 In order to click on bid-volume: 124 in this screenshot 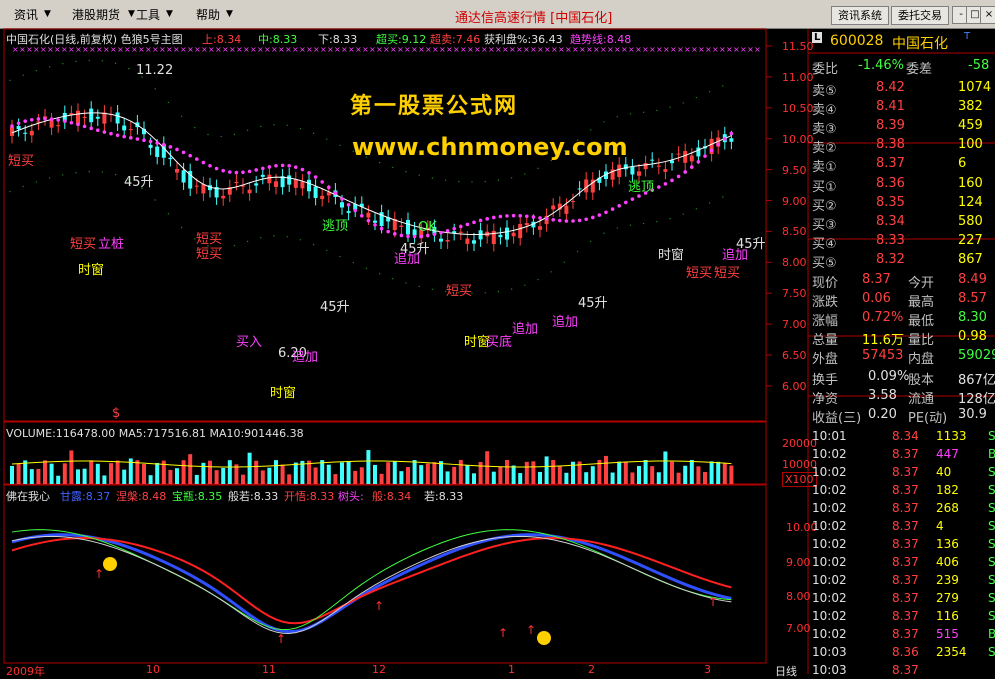, I will do `click(970, 202)`.